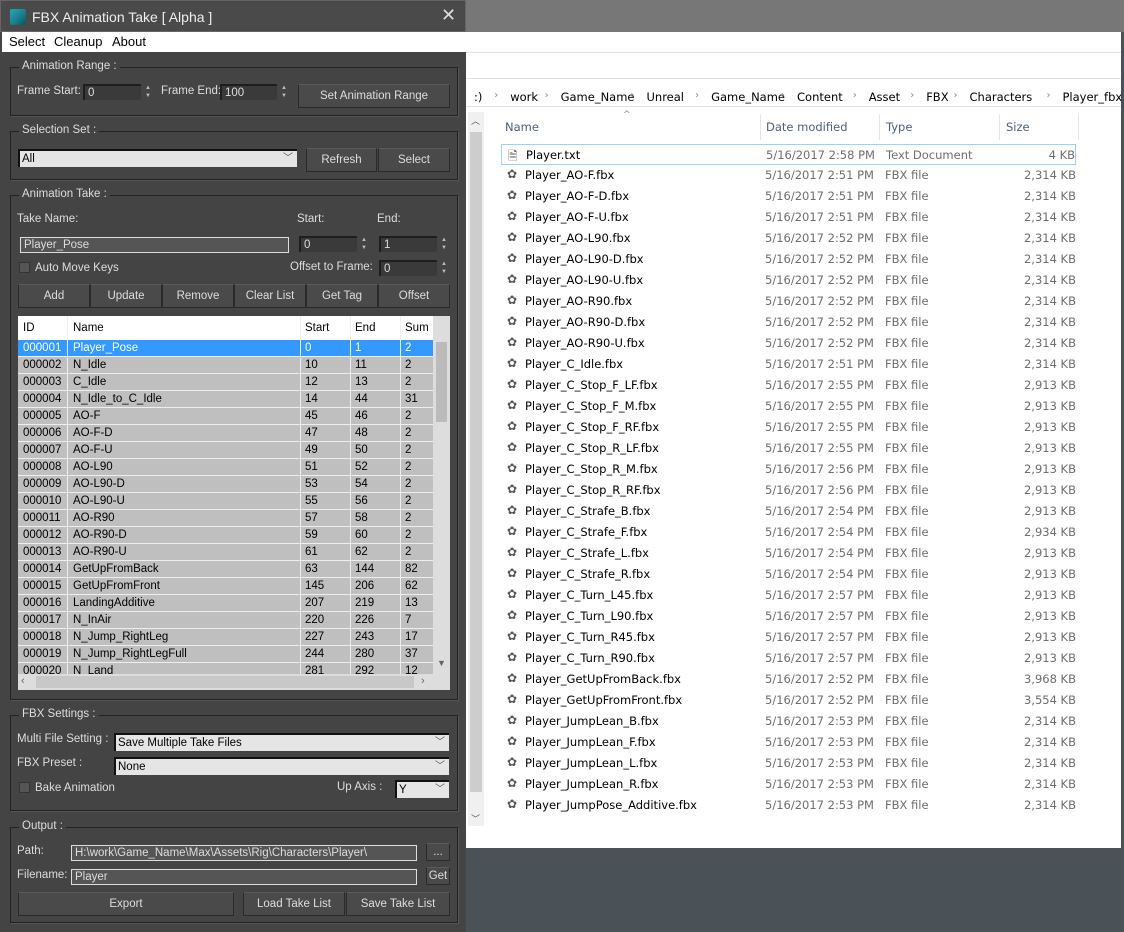 The image size is (1124, 932). I want to click on select-button: Select, so click(414, 160).